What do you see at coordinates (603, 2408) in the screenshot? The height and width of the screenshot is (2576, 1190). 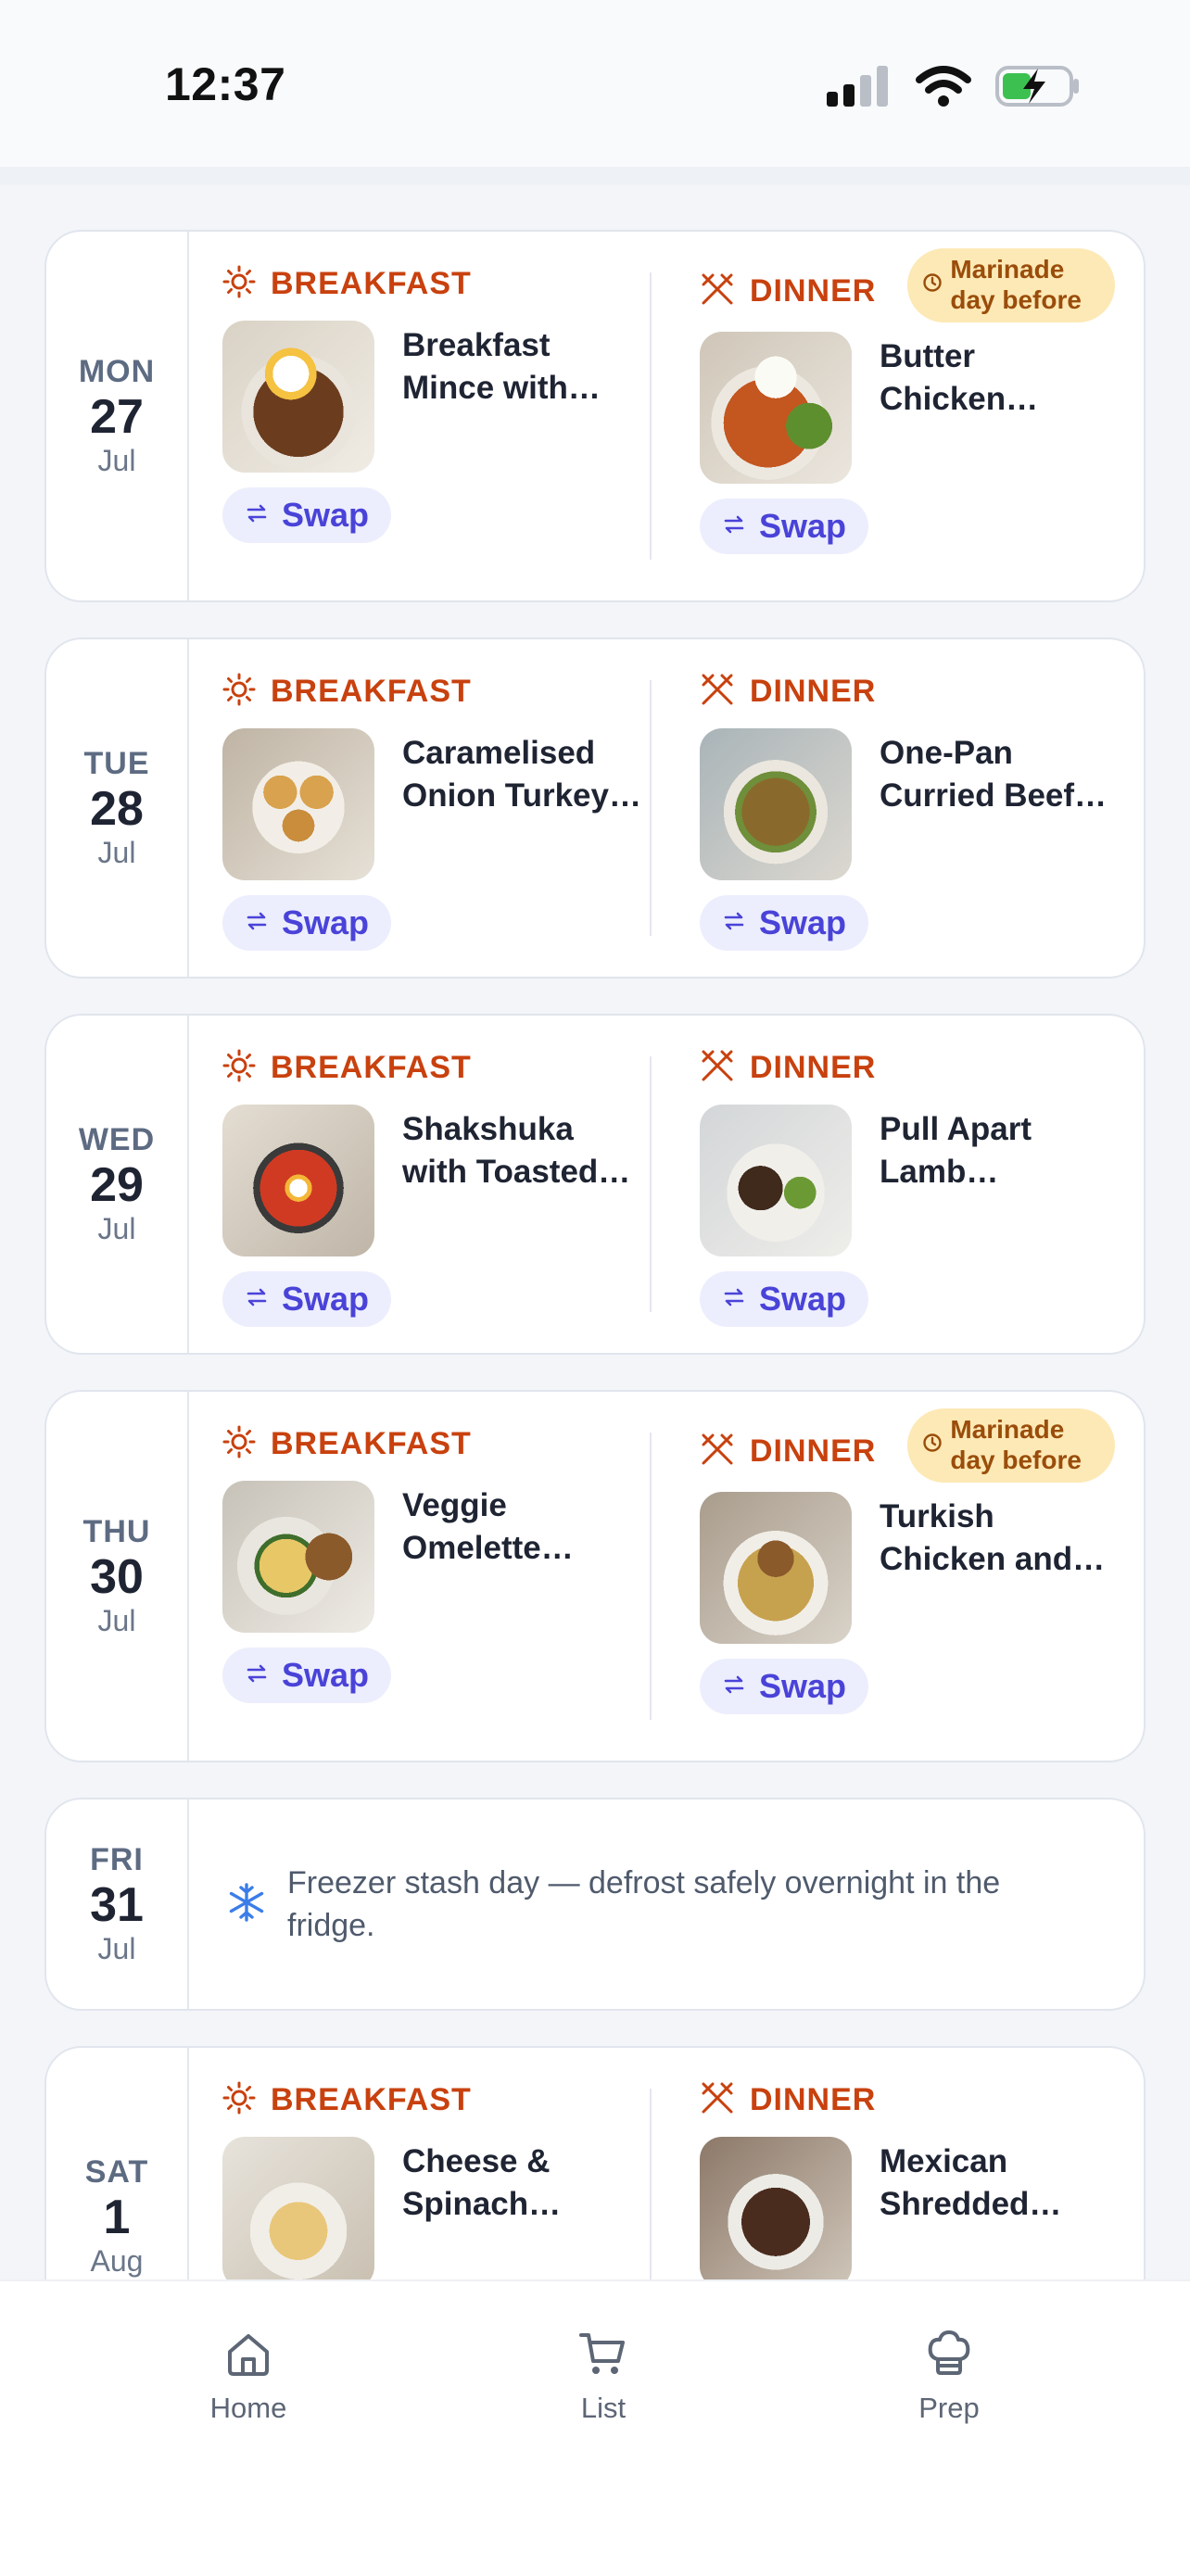 I see `tab-label: List` at bounding box center [603, 2408].